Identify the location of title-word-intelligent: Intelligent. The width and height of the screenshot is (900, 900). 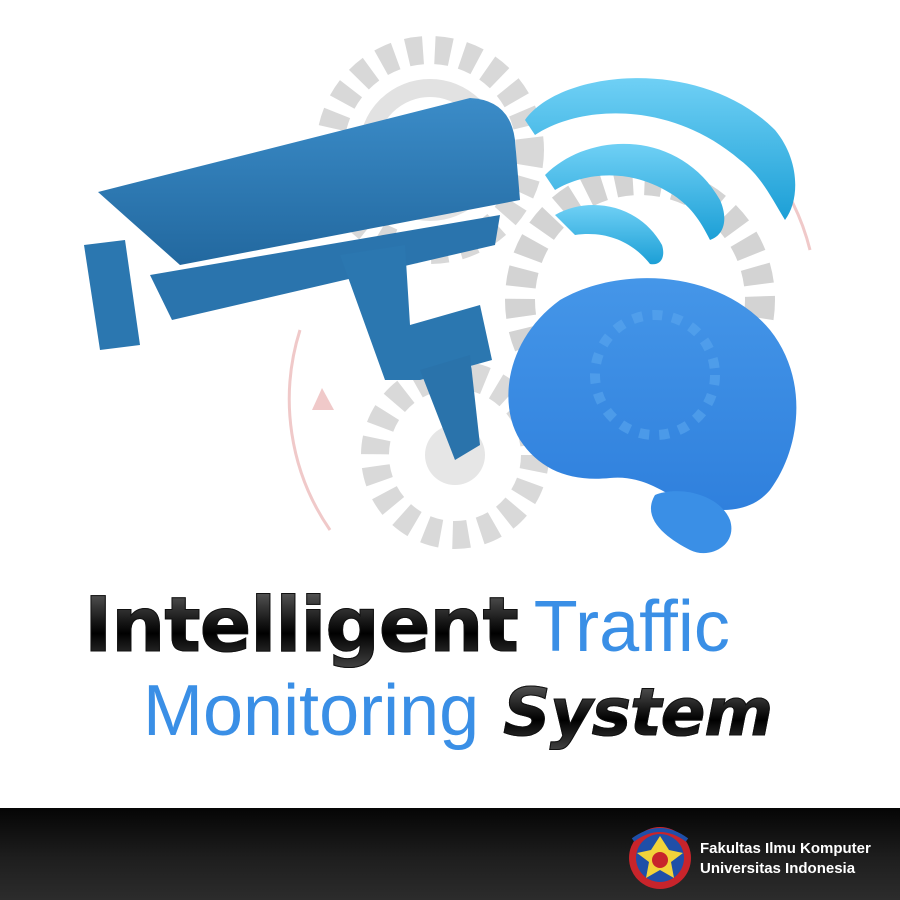
(302, 625).